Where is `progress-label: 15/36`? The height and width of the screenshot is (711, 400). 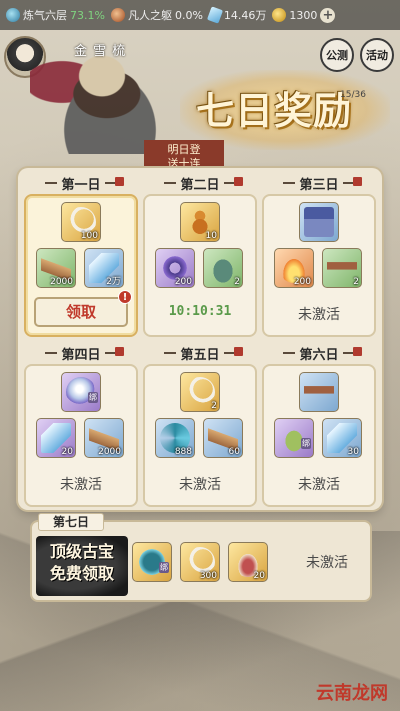
progress-label: 15/36 is located at coordinates (353, 95).